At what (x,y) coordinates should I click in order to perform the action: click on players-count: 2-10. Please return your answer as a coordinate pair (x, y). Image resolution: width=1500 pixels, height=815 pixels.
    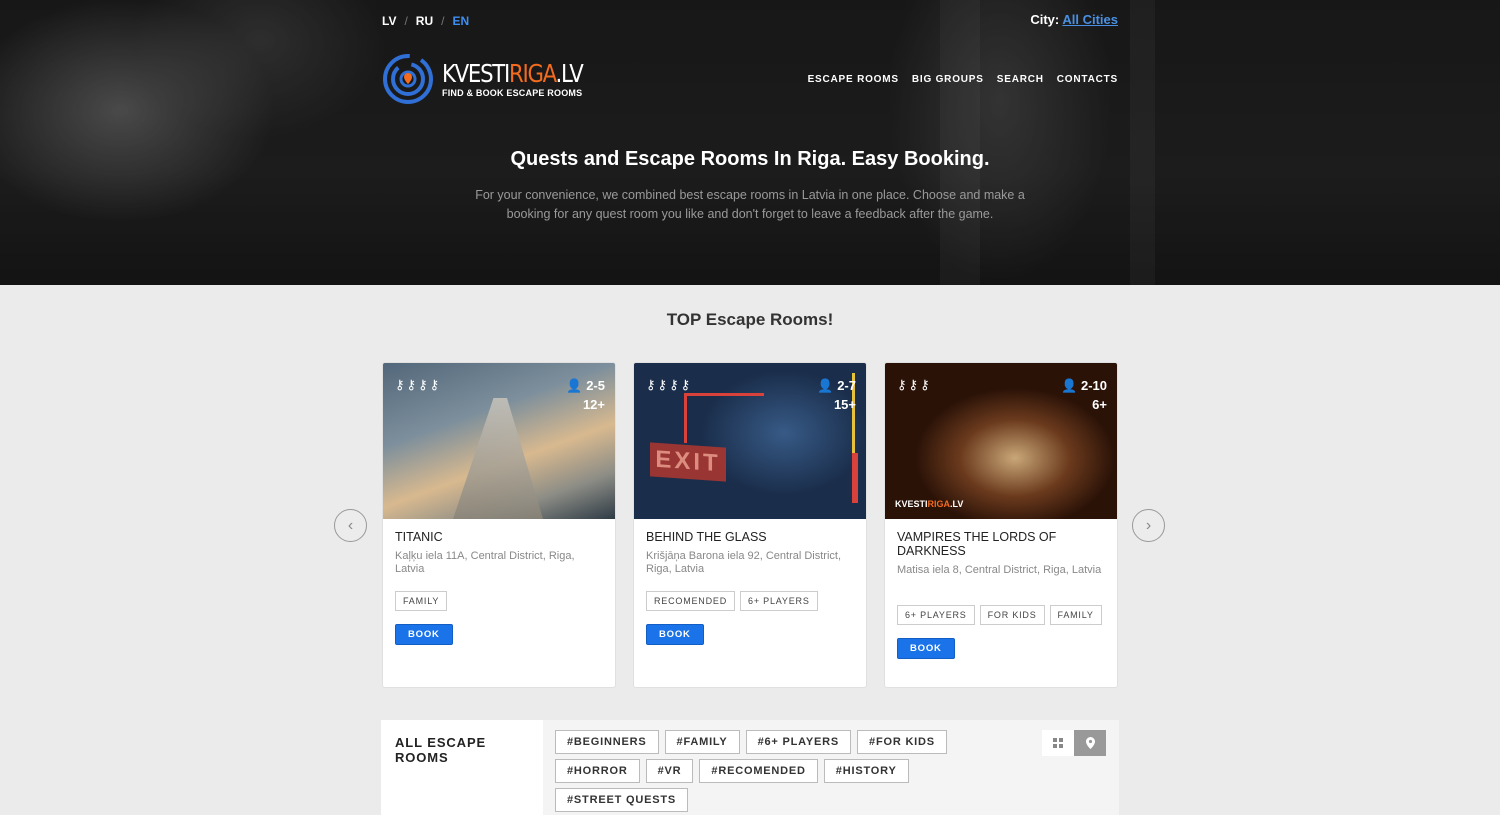
    Looking at the image, I should click on (1093, 385).